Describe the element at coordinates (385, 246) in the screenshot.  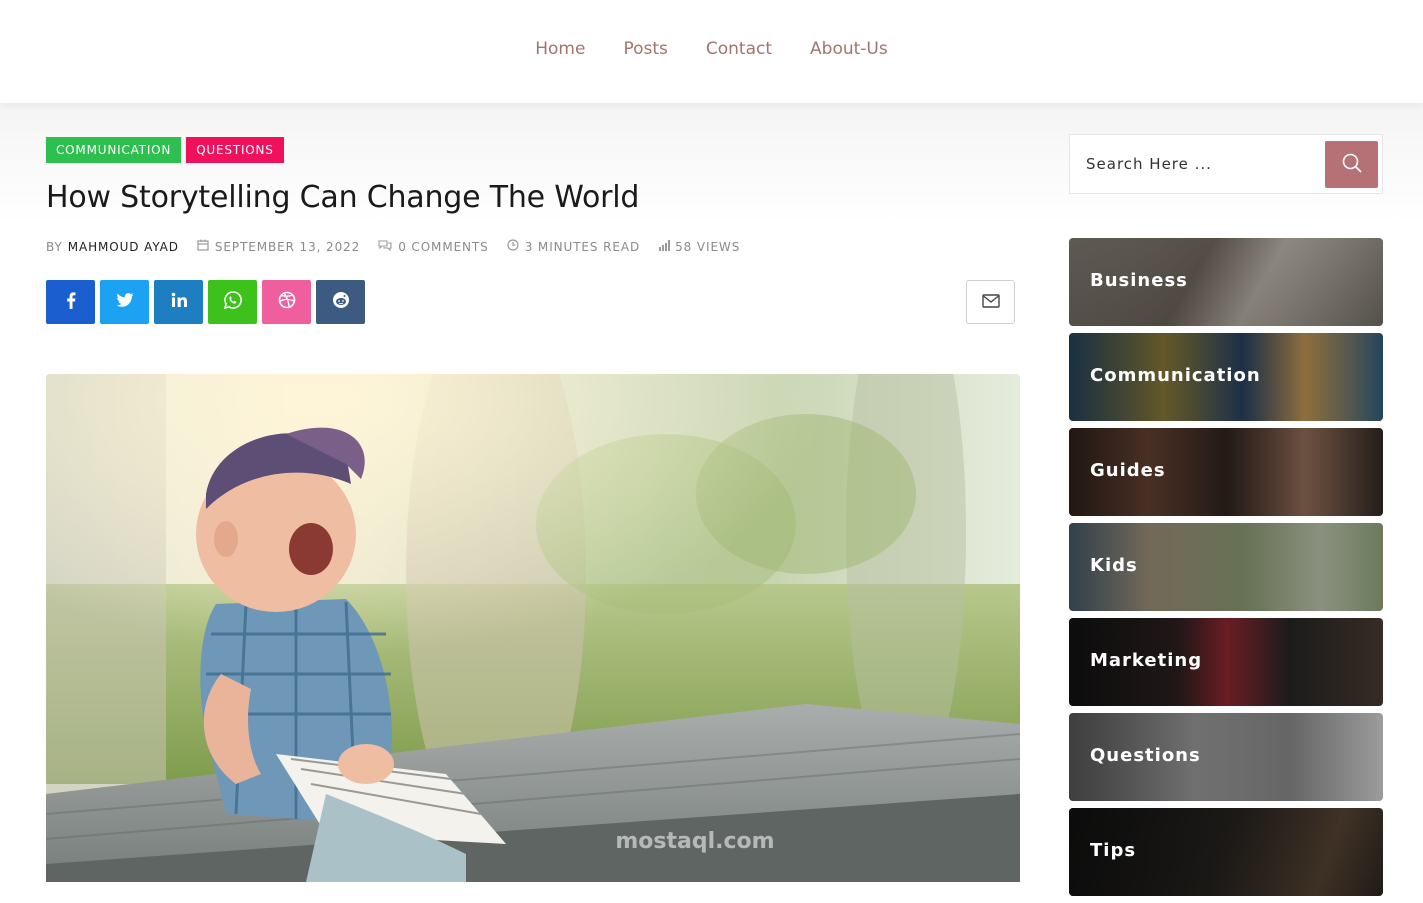
I see `comments-icon` at that location.